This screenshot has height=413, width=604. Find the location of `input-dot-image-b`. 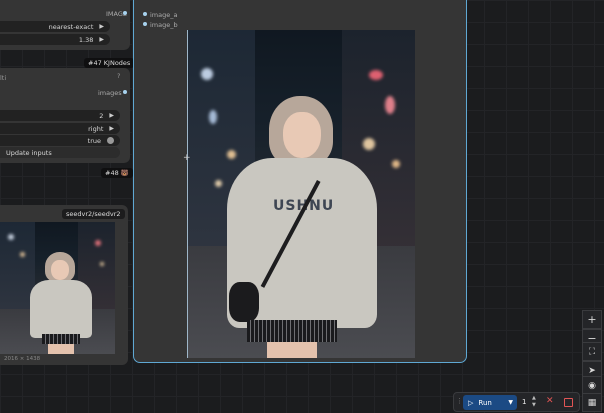

input-dot-image-b is located at coordinates (145, 24).